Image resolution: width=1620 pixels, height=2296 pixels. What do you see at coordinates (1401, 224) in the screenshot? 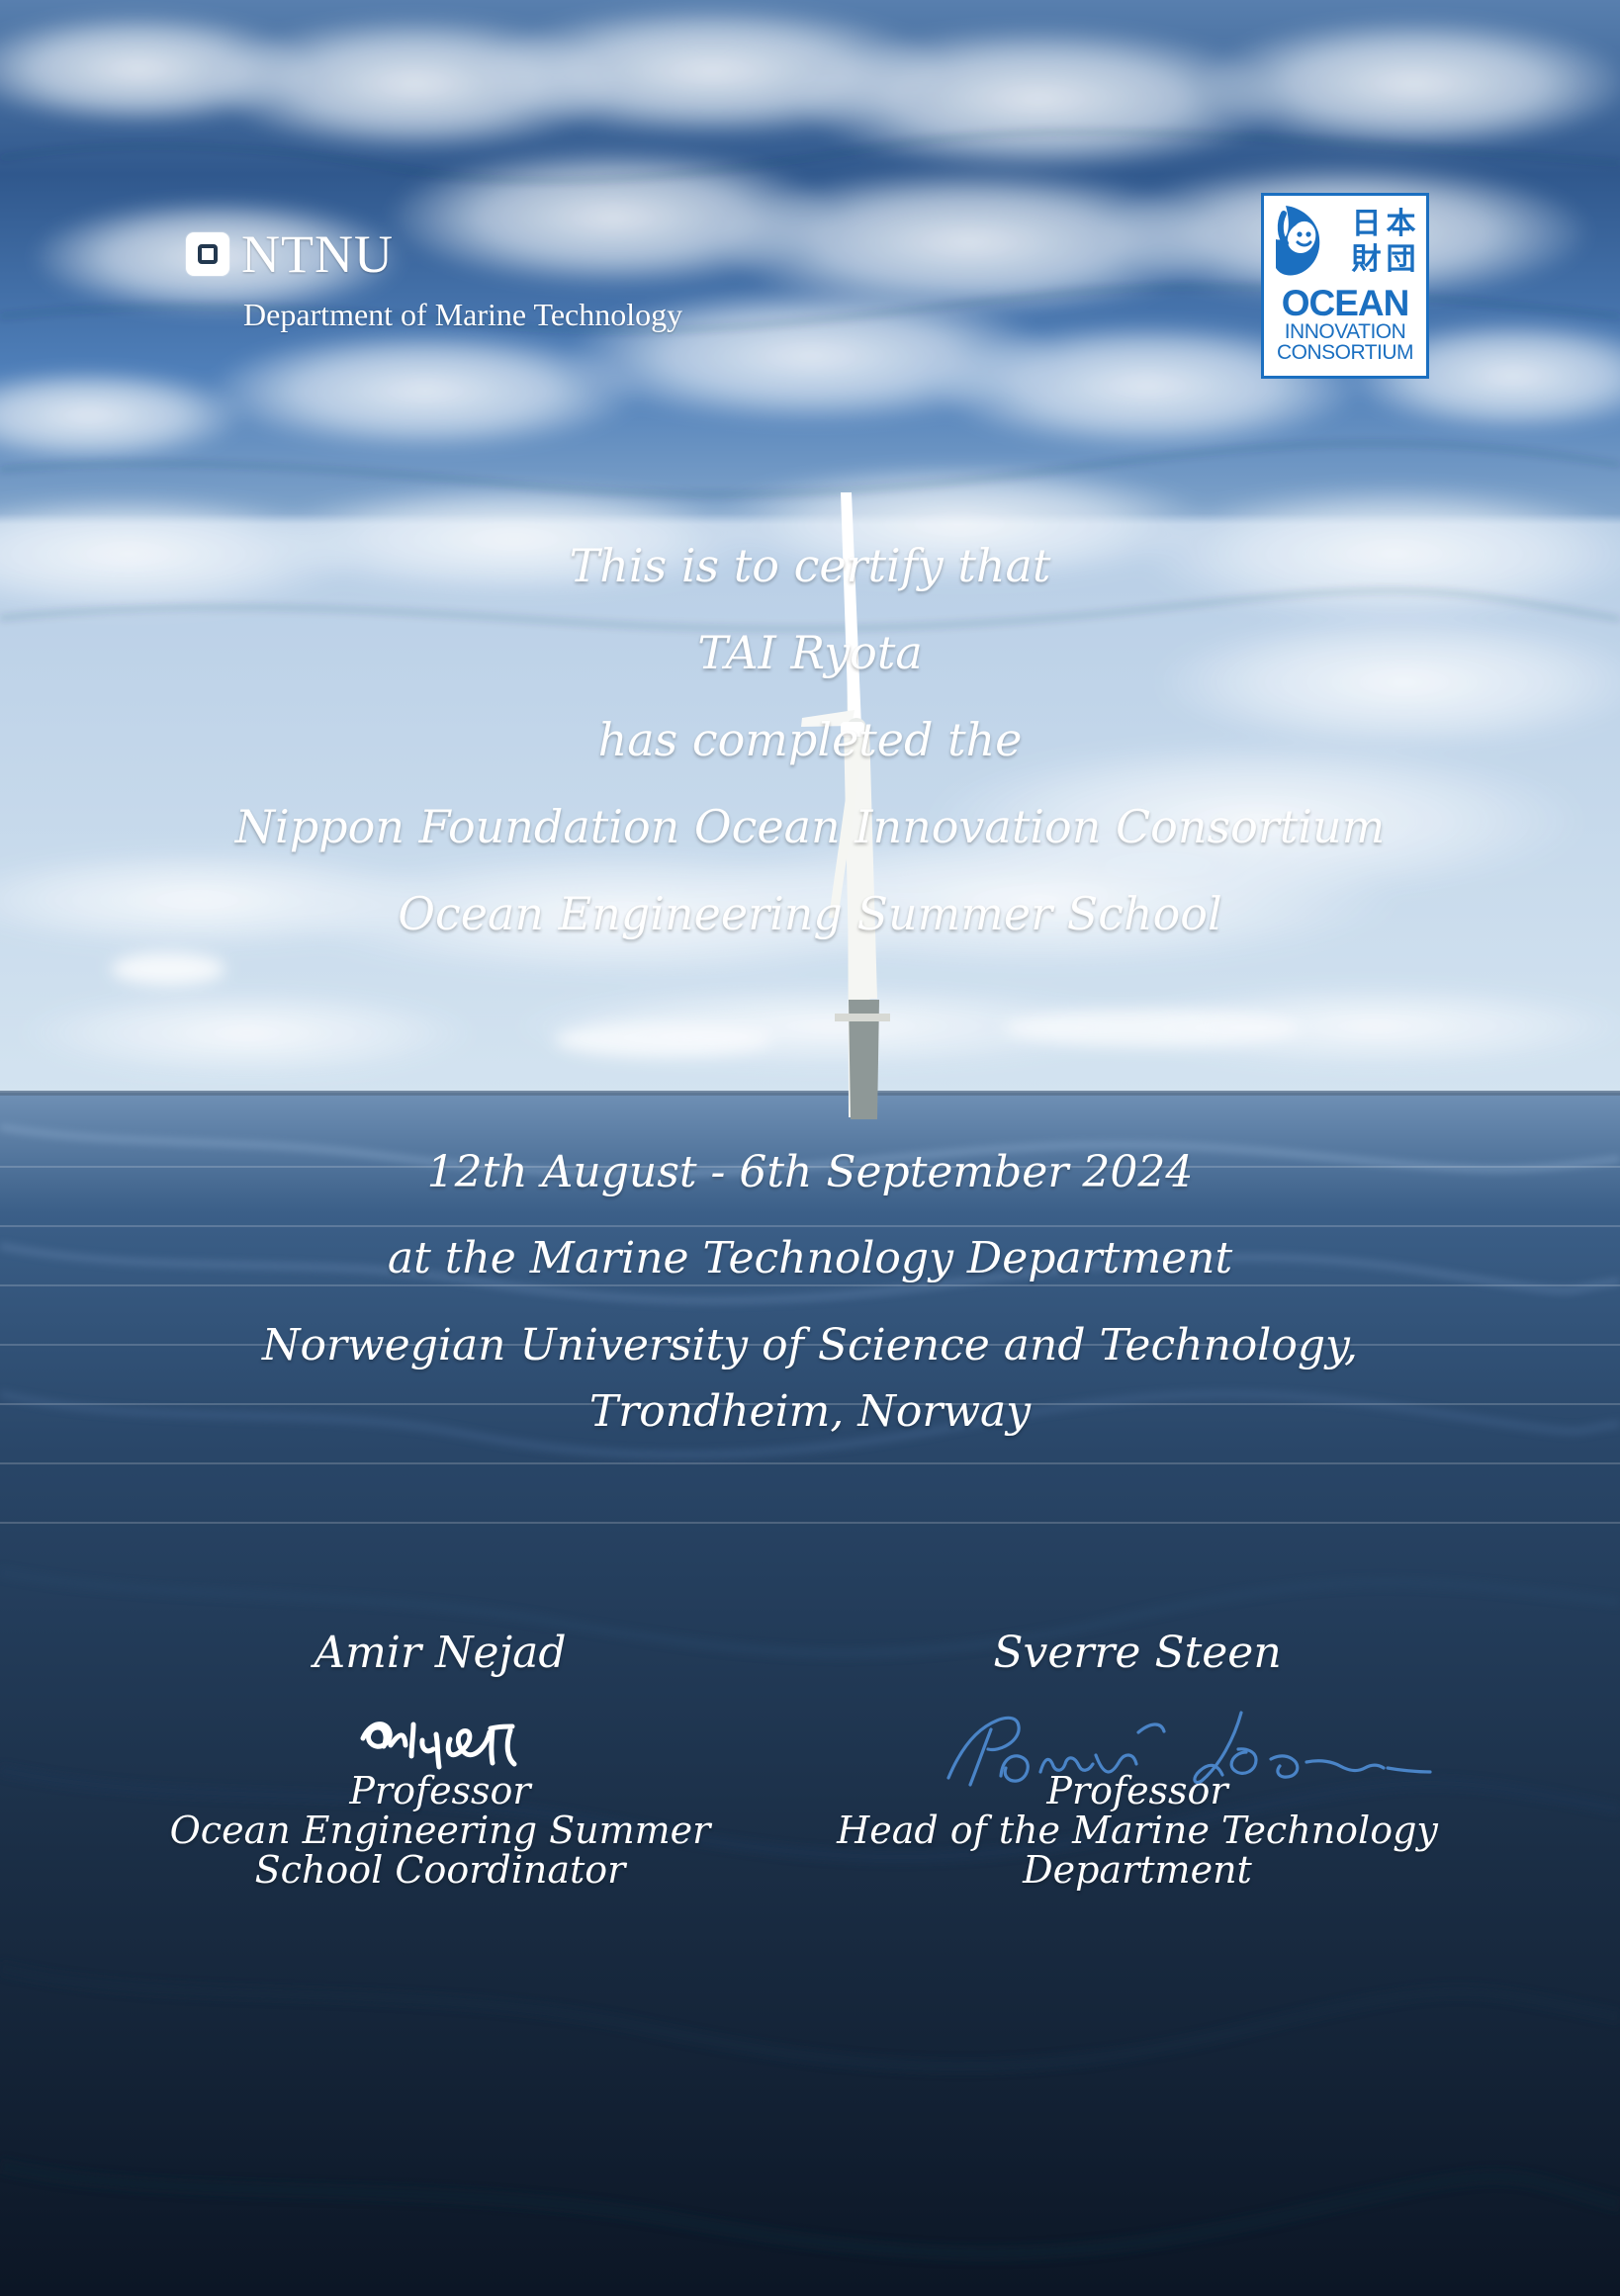
I see `oic-kanji-2: 本` at bounding box center [1401, 224].